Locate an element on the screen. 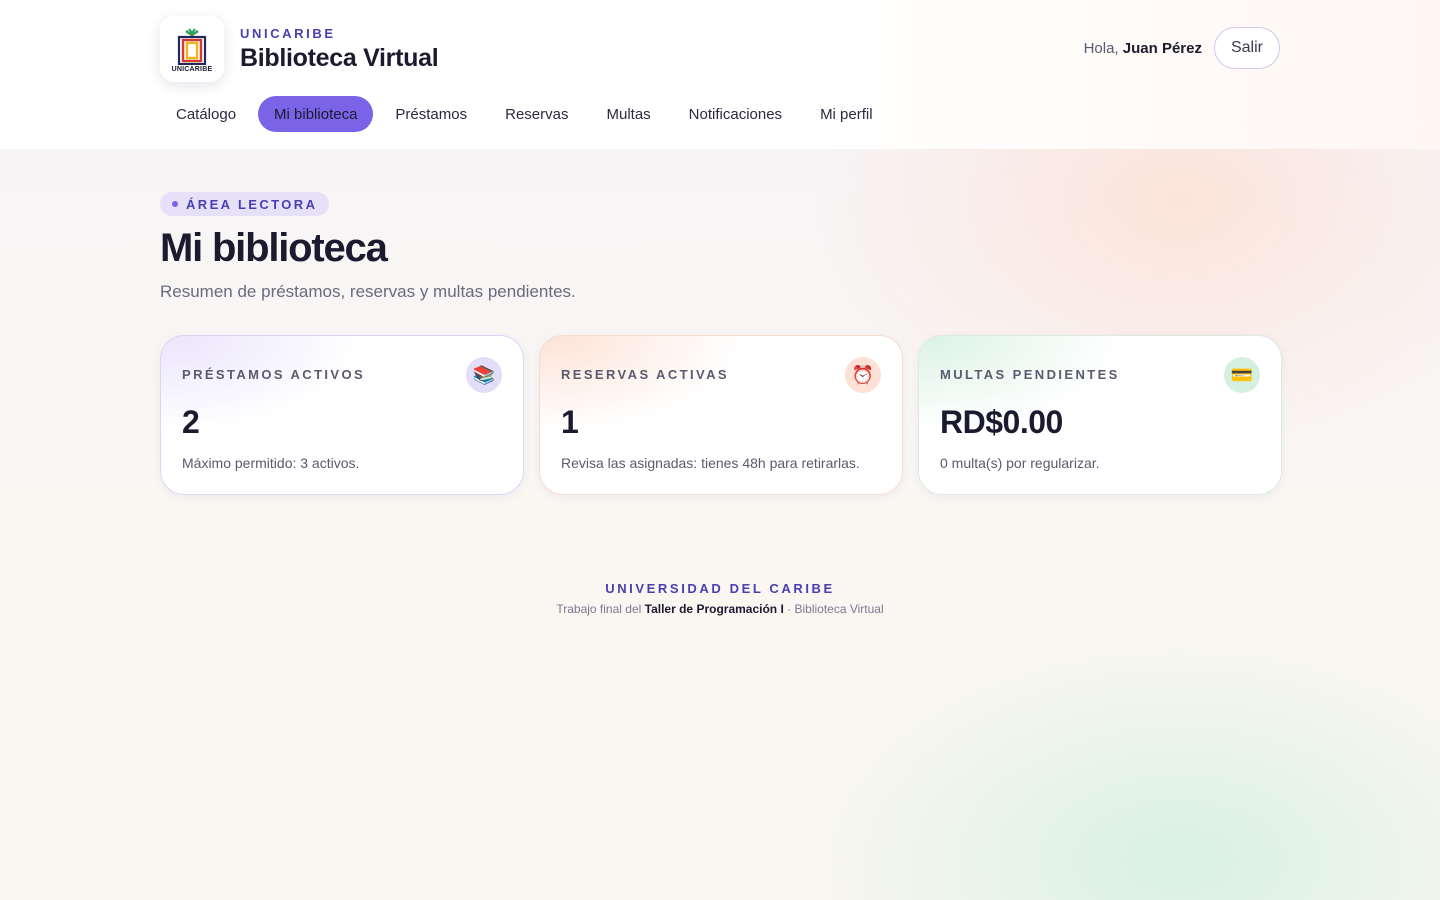  nav-item-reservas: Reservas is located at coordinates (536, 114).